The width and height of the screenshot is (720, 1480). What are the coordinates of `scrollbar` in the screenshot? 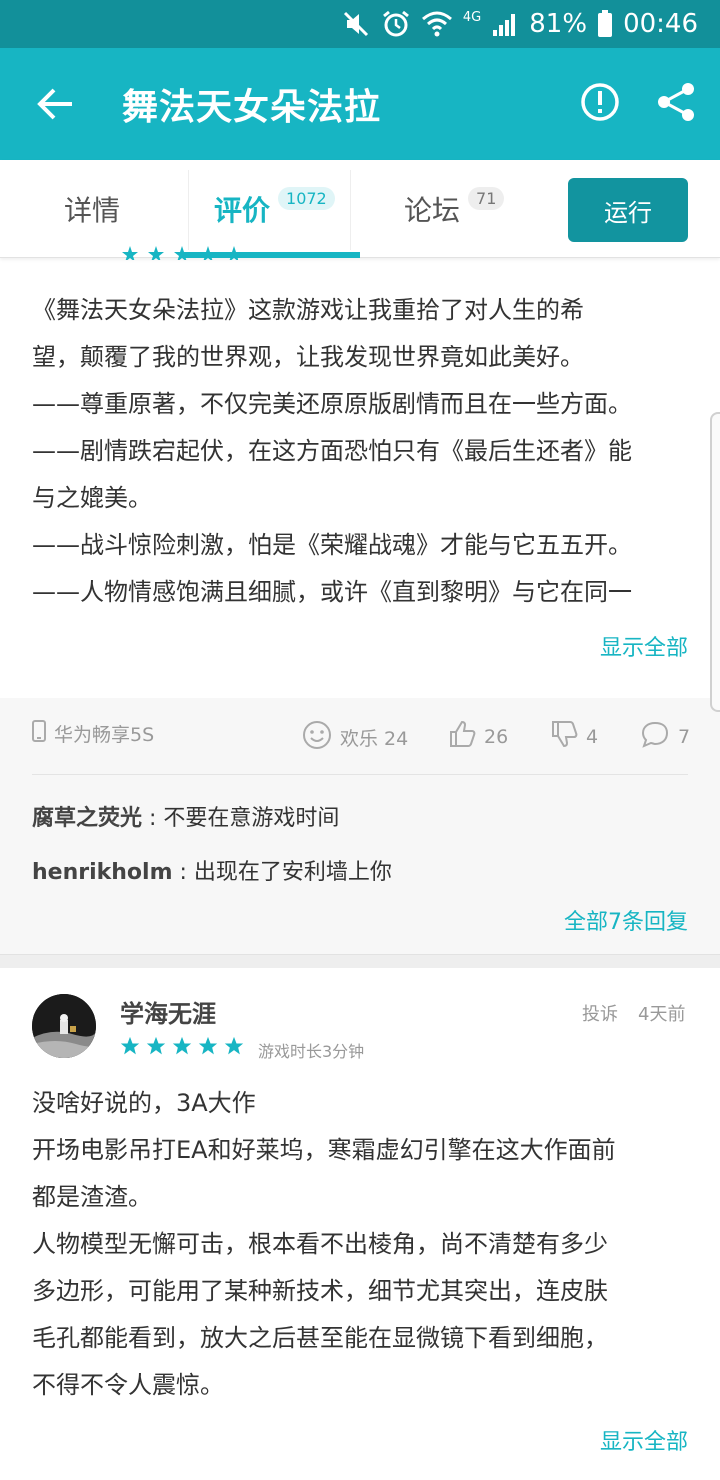 It's located at (715, 562).